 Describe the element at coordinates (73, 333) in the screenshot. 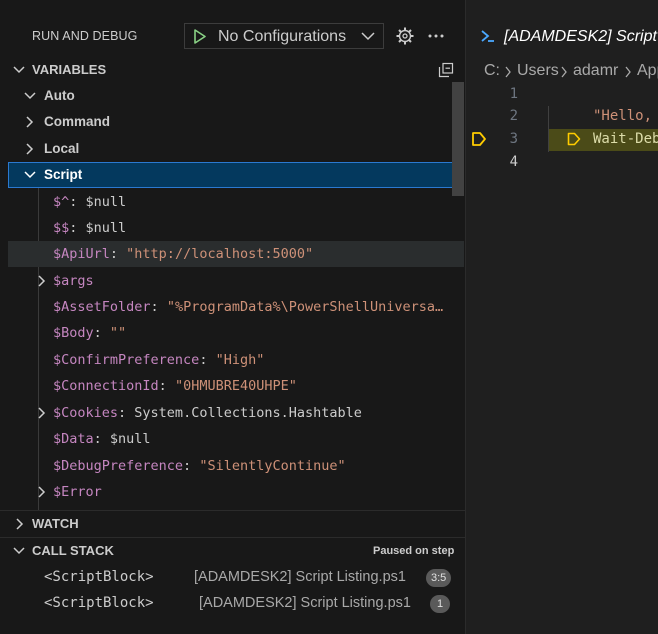

I see `variable-name: $Body` at that location.